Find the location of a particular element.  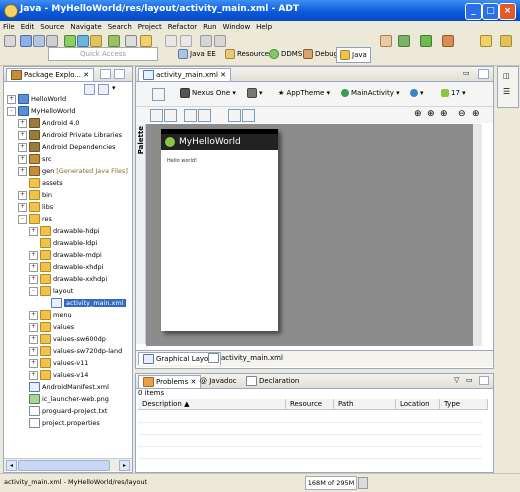

annotation-icon is located at coordinates (186, 41).